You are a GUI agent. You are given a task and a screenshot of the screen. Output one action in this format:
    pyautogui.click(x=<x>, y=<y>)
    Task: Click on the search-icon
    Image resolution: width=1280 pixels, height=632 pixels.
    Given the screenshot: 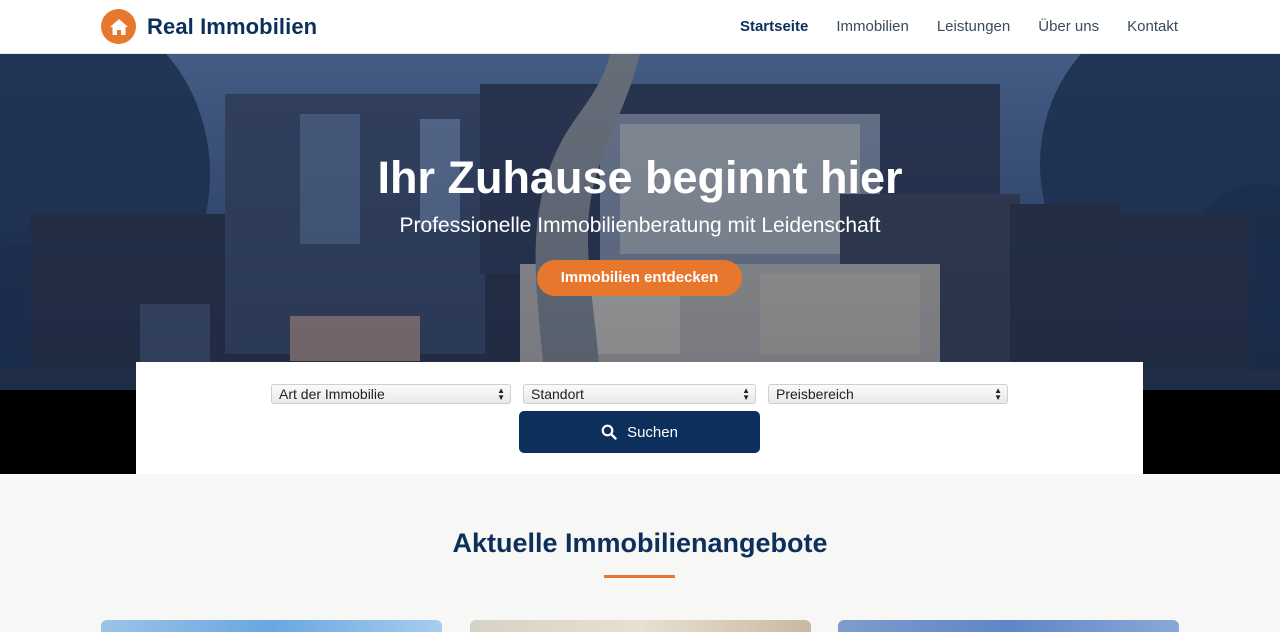 What is the action you would take?
    pyautogui.click(x=609, y=432)
    